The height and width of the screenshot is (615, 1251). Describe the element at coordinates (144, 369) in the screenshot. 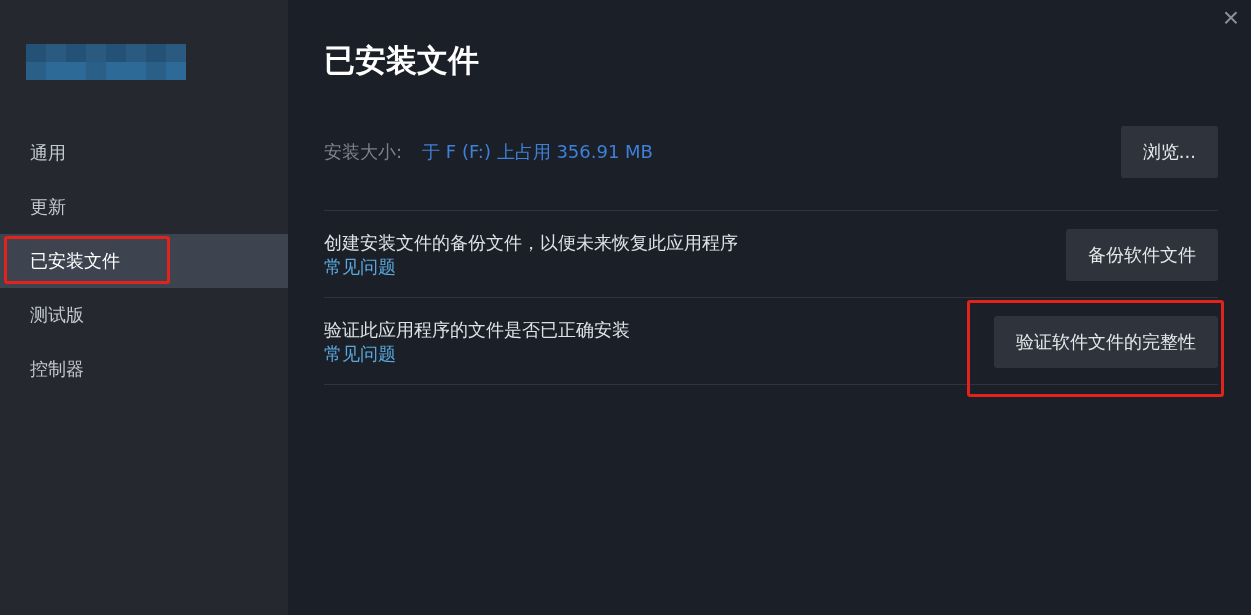

I see `sidebar-item: 控制器` at that location.